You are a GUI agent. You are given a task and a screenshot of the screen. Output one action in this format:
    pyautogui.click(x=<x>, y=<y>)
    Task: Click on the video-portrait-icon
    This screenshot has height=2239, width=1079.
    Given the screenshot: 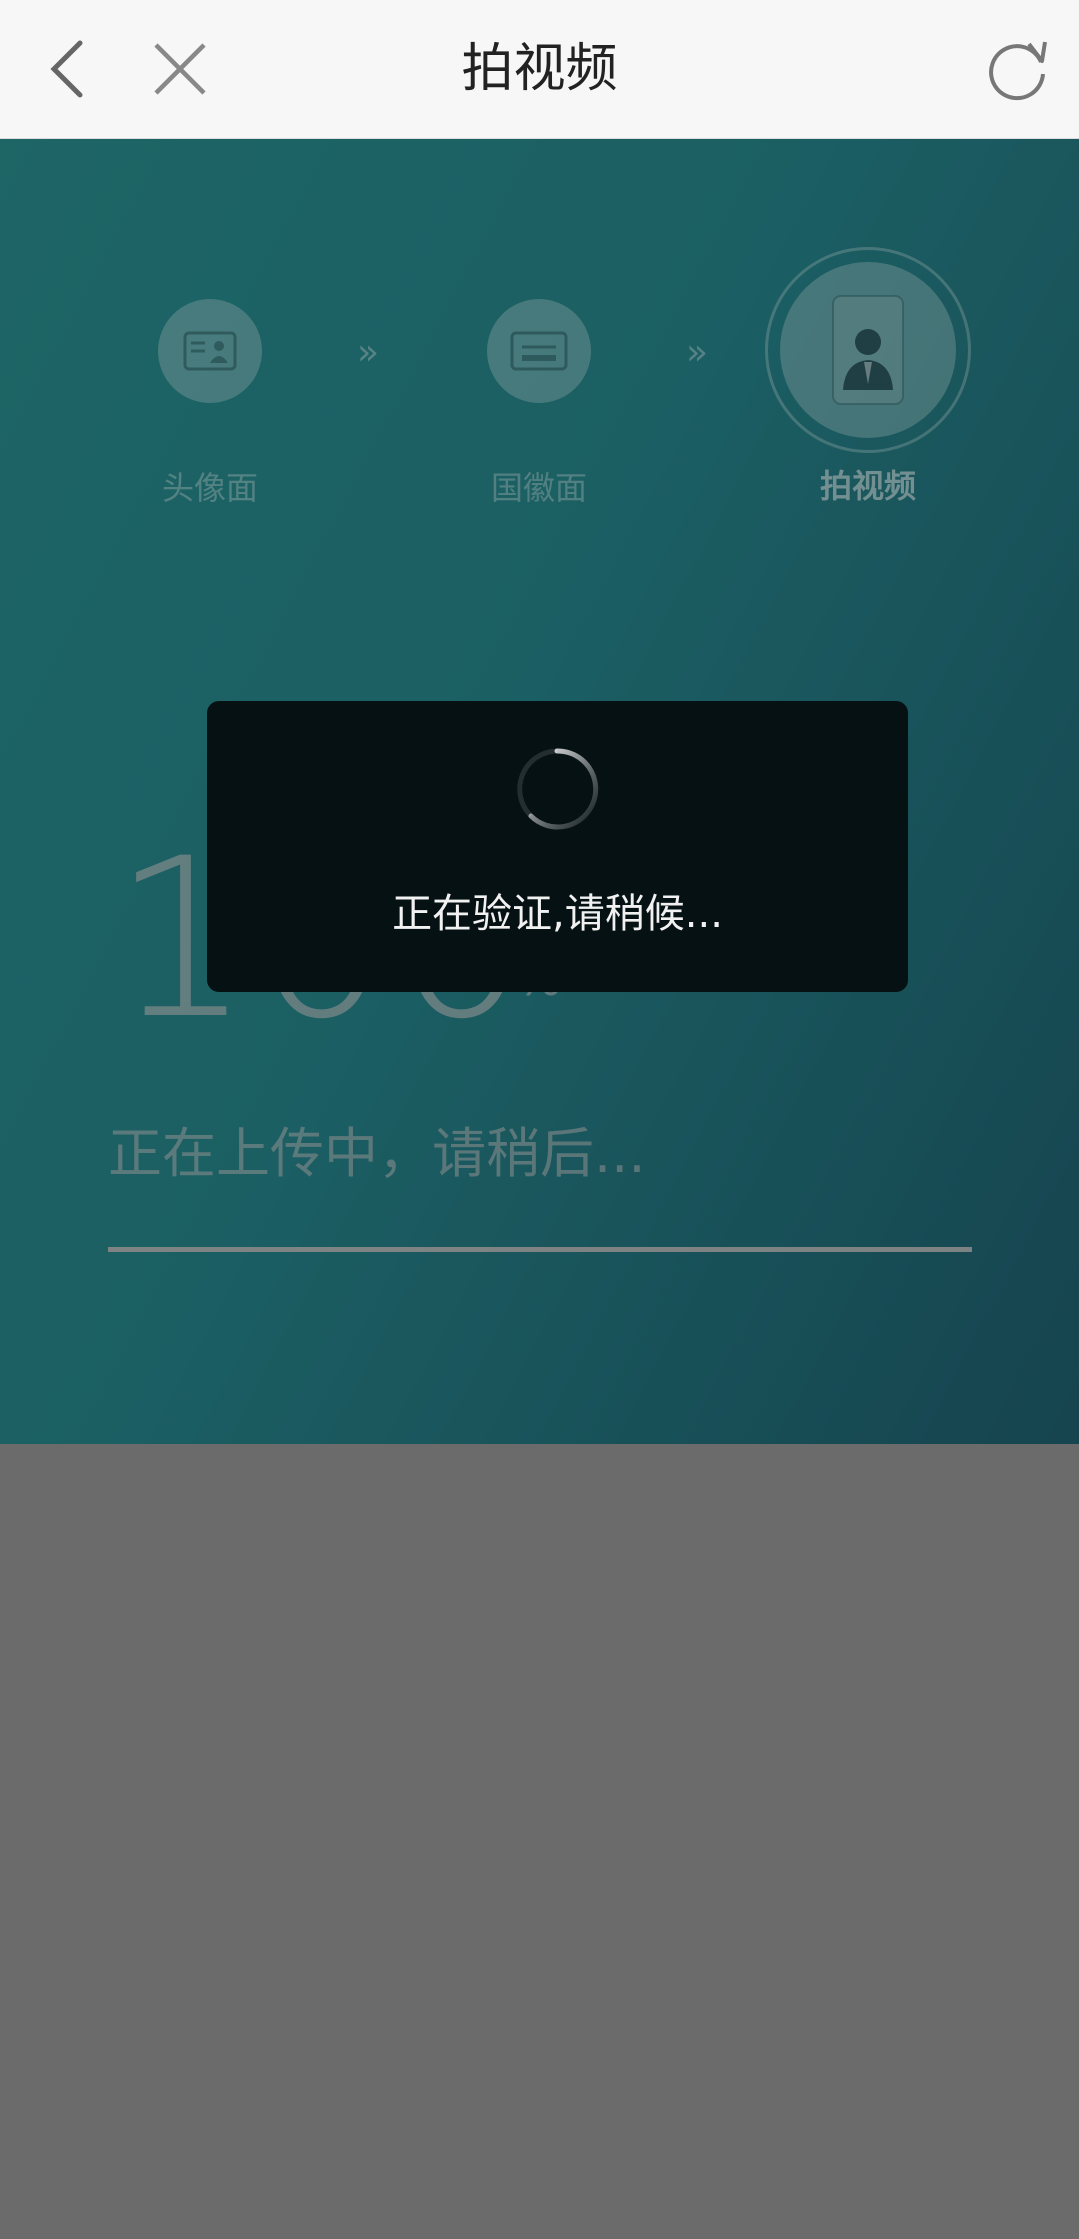 What is the action you would take?
    pyautogui.click(x=868, y=350)
    